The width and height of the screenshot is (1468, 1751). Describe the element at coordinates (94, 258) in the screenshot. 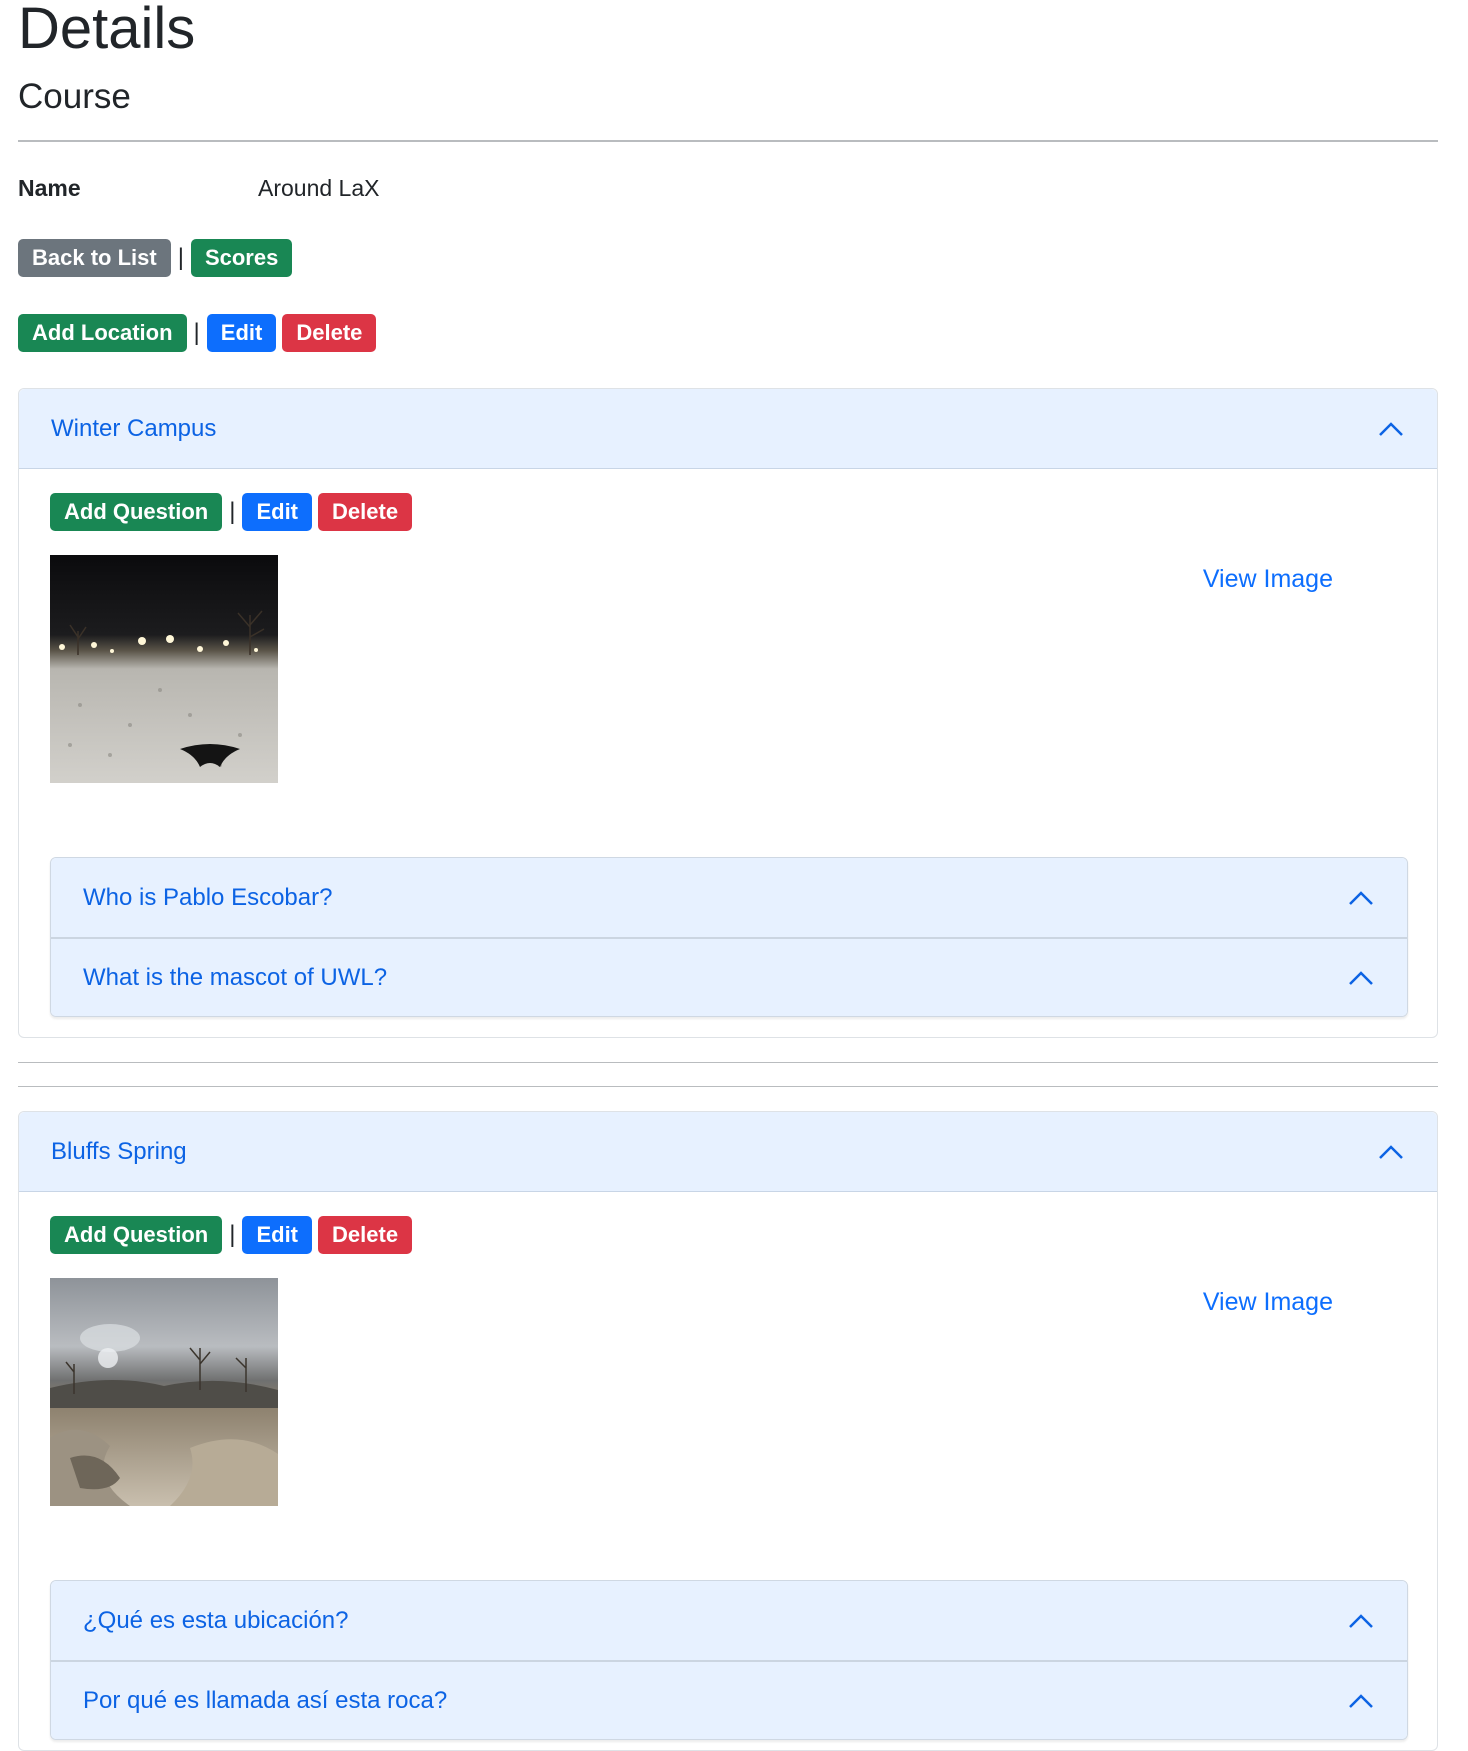

I see `back-to-list-button: Back to List` at that location.